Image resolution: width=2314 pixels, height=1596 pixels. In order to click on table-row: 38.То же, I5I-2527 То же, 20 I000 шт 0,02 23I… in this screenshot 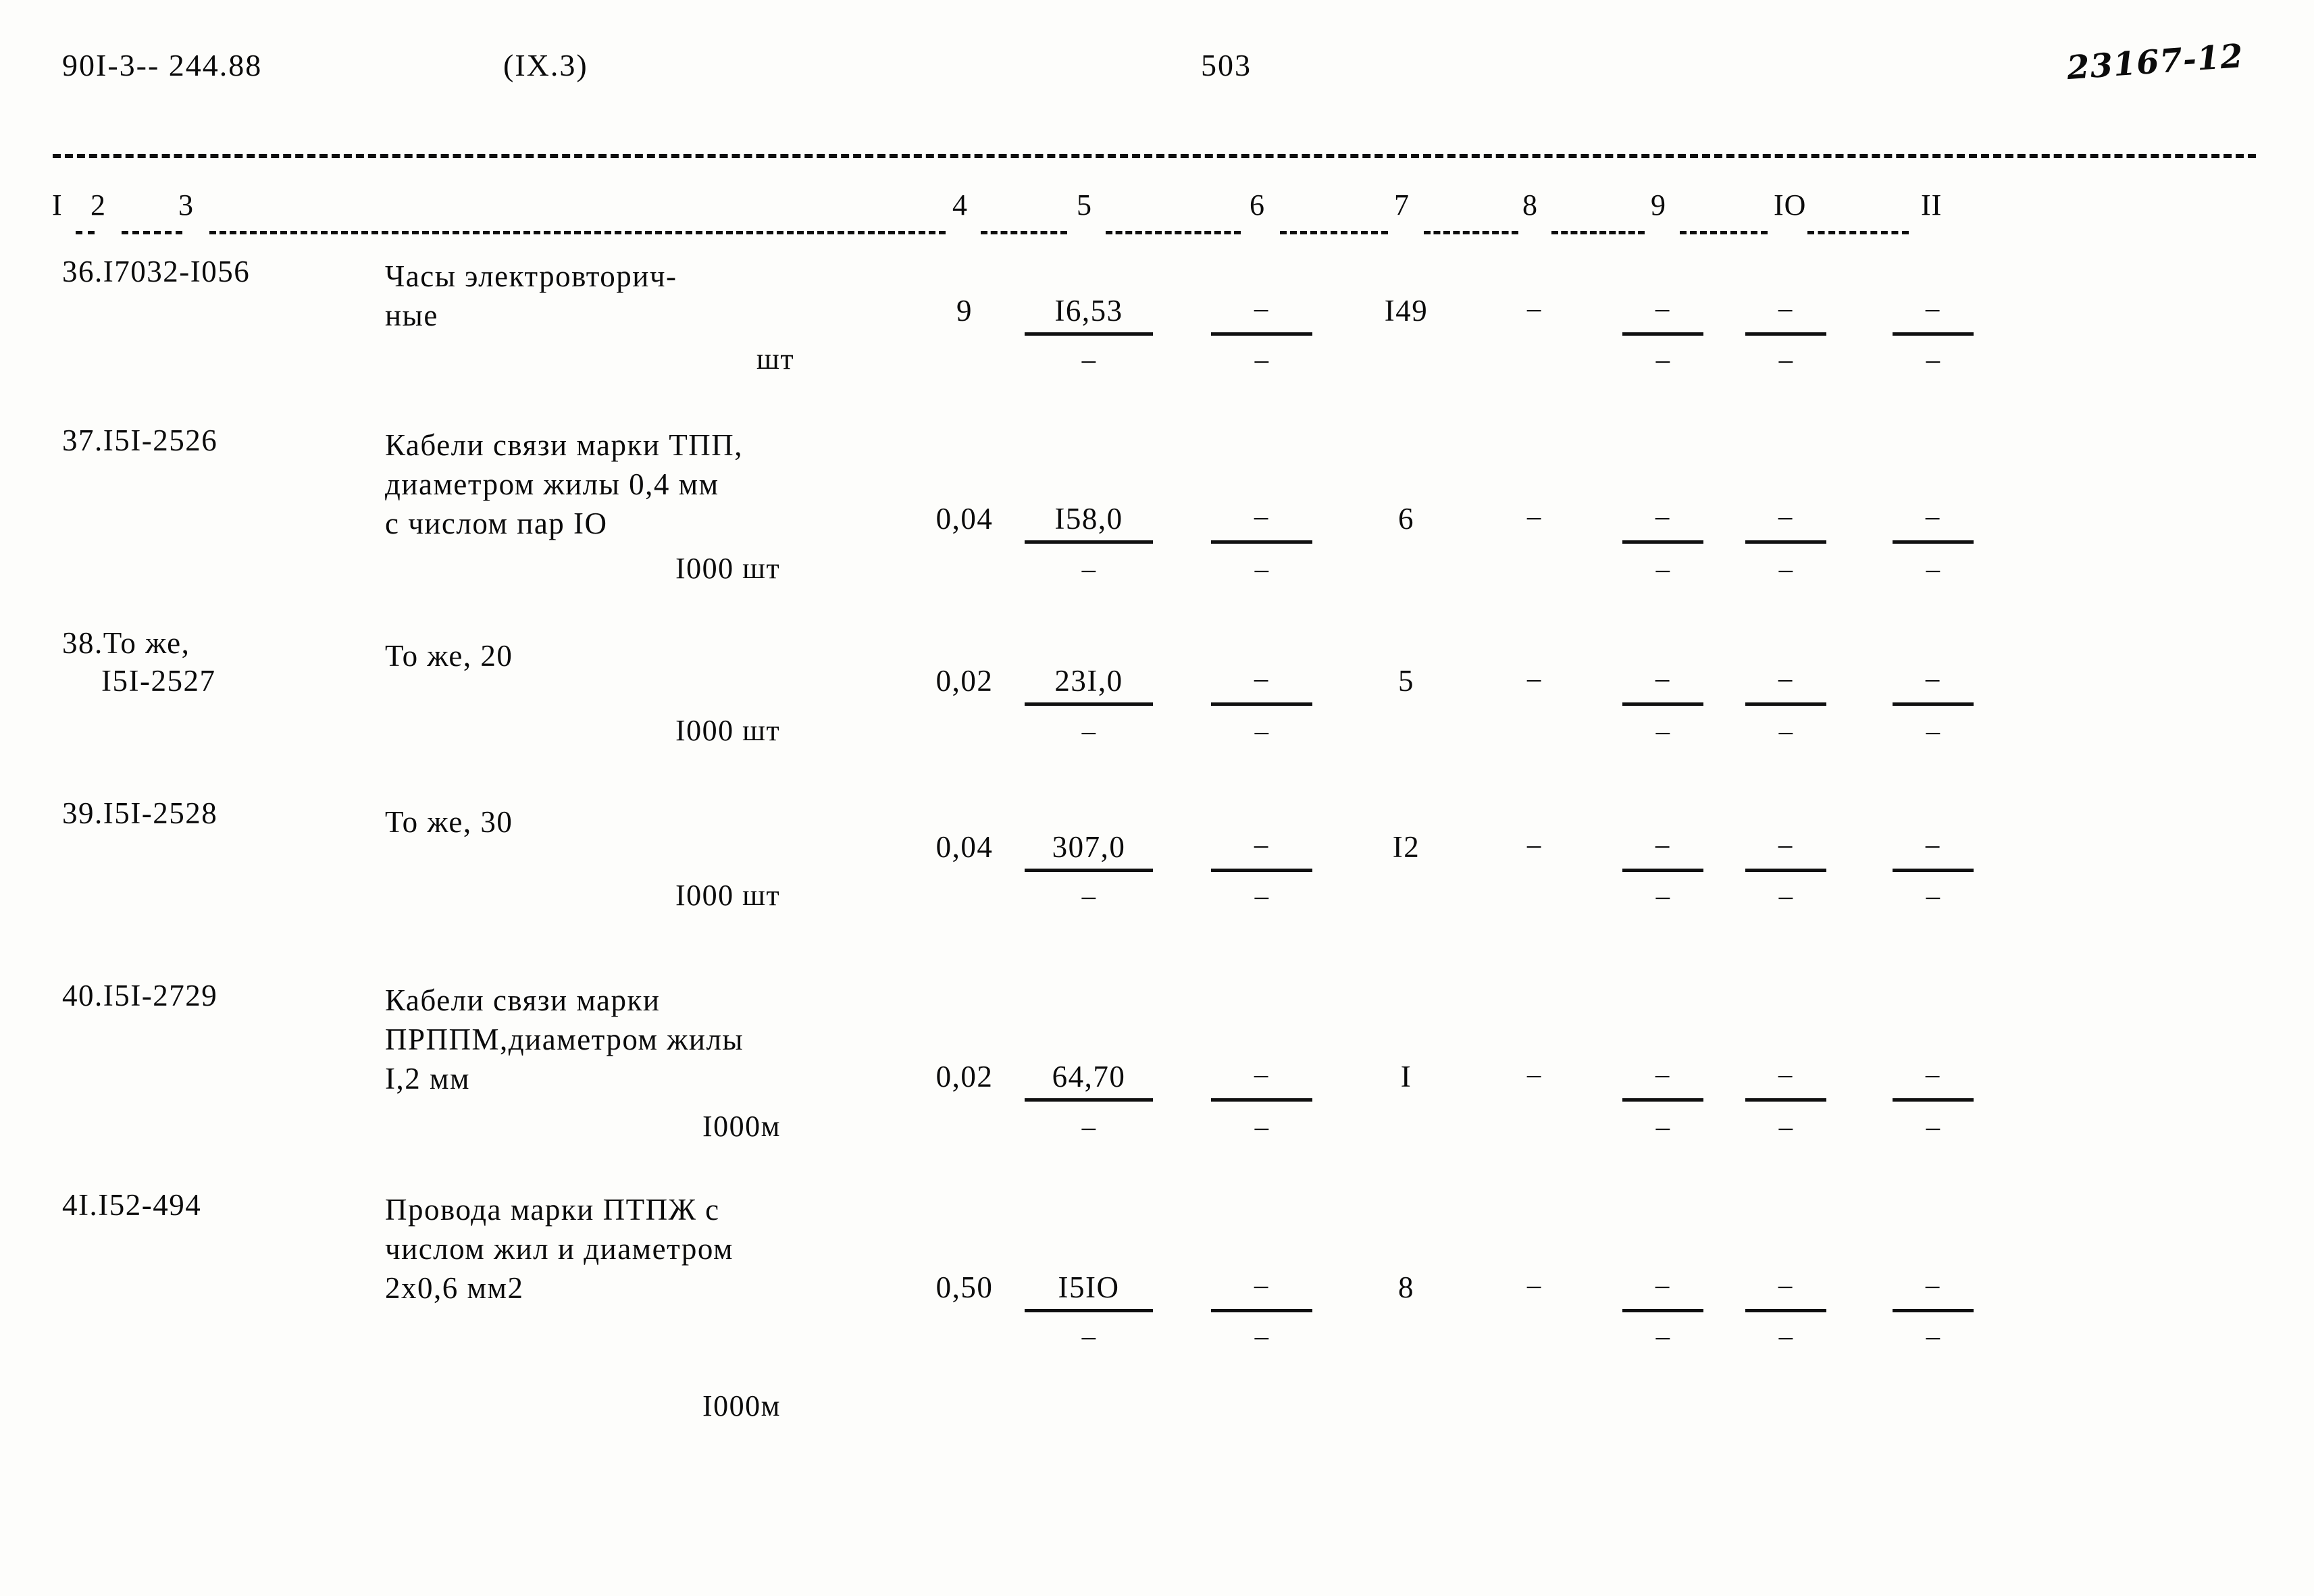, I will do `click(1157, 709)`.